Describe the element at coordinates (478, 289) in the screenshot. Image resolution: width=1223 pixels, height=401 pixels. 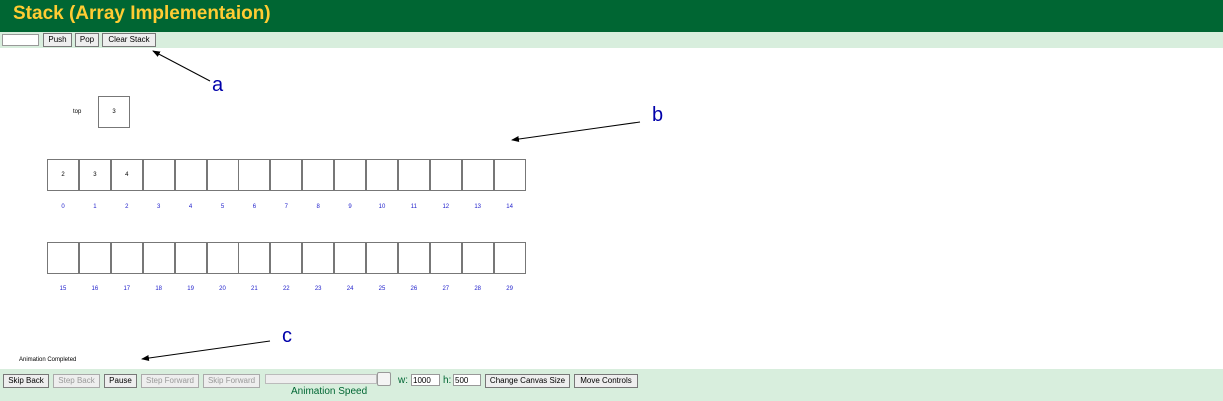
I see `array-index-label: 28` at that location.